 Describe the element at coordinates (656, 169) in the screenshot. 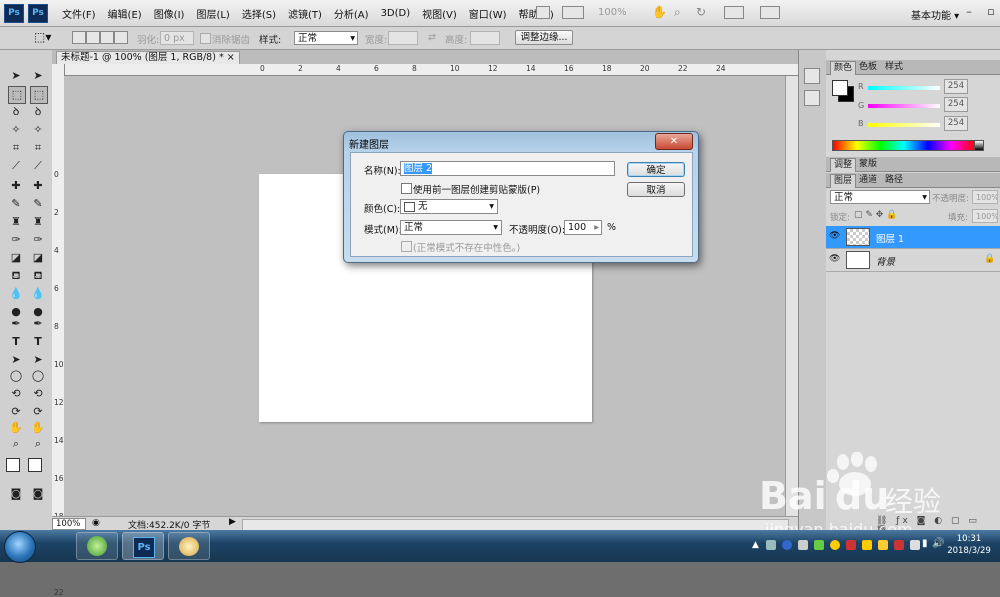

I see `ok-button: 确定` at that location.